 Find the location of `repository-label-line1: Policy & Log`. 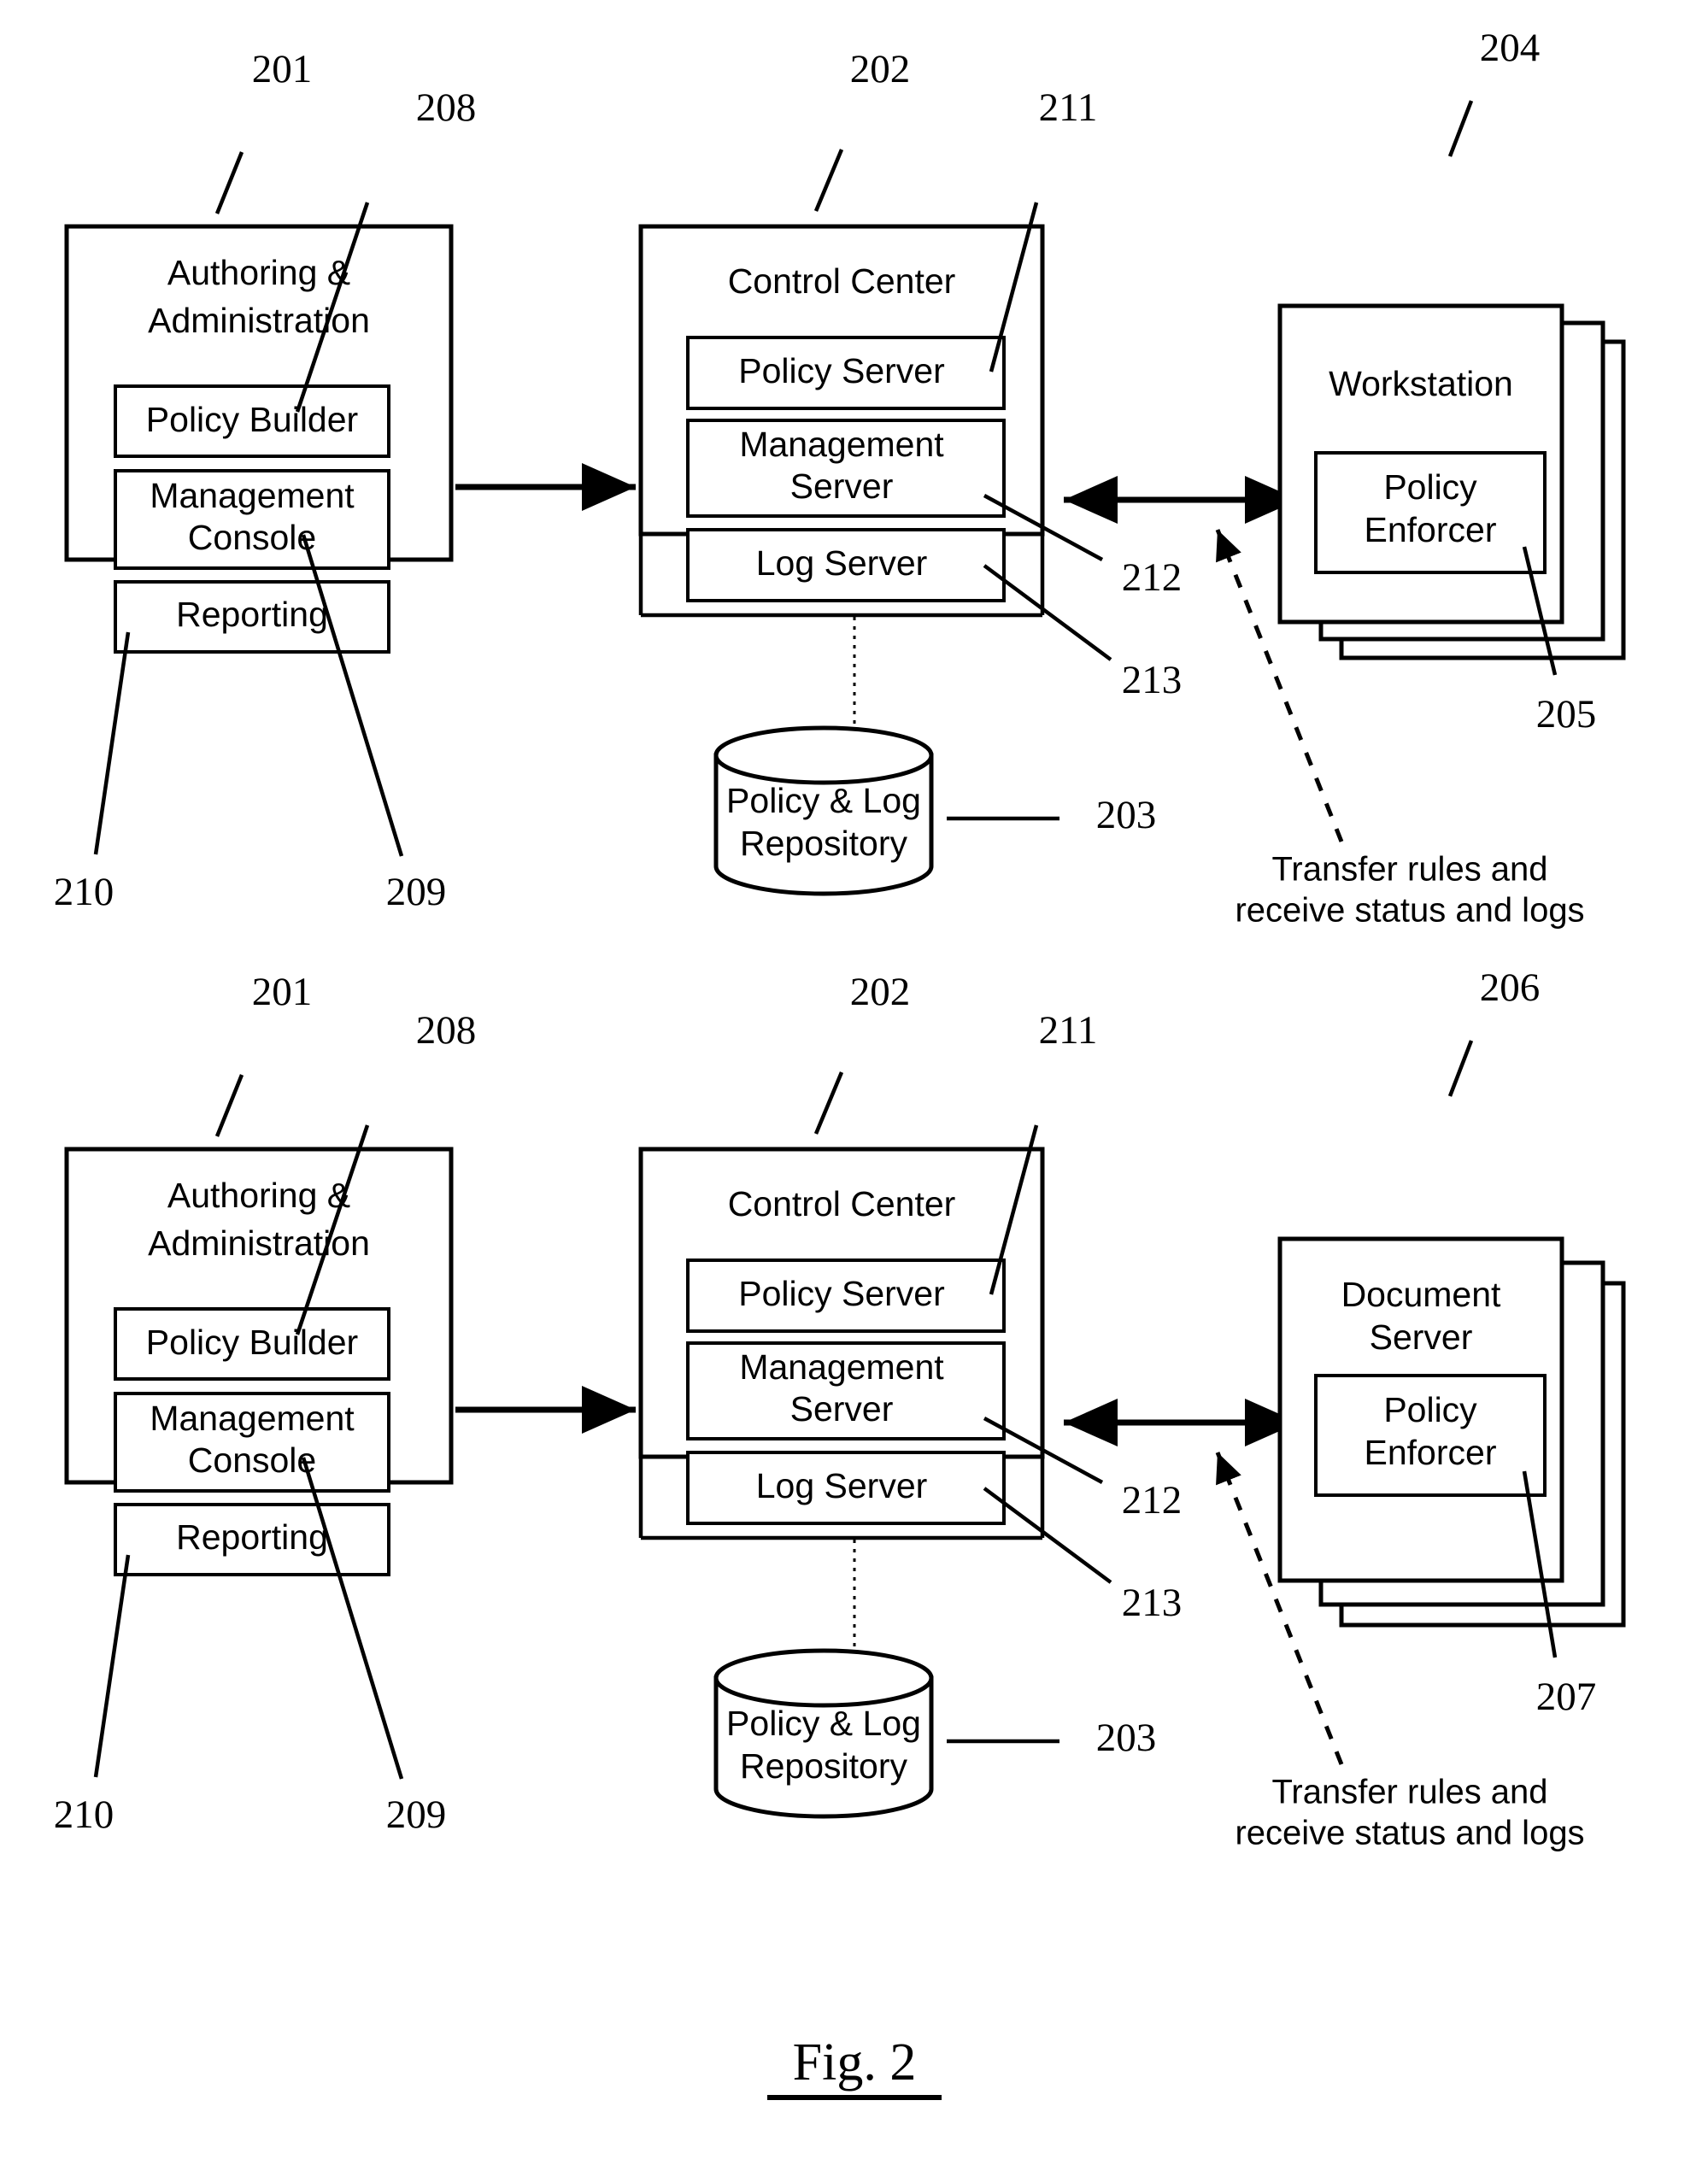

repository-label-line1: Policy & Log is located at coordinates (823, 800).